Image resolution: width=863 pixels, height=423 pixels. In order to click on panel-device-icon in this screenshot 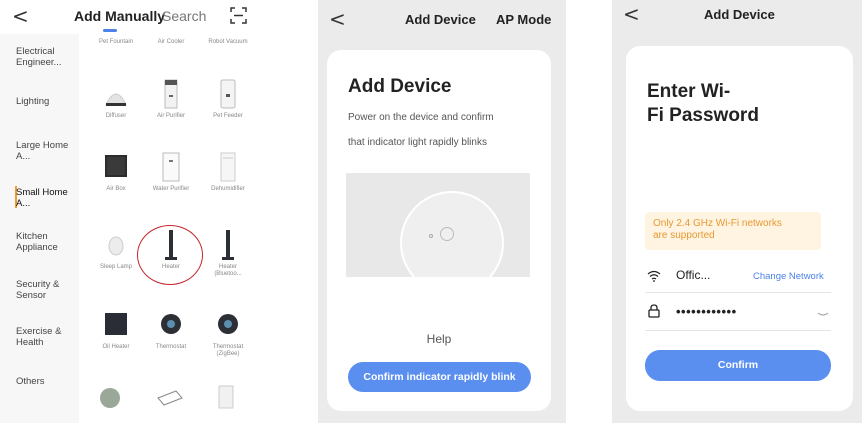, I will do `click(170, 398)`.